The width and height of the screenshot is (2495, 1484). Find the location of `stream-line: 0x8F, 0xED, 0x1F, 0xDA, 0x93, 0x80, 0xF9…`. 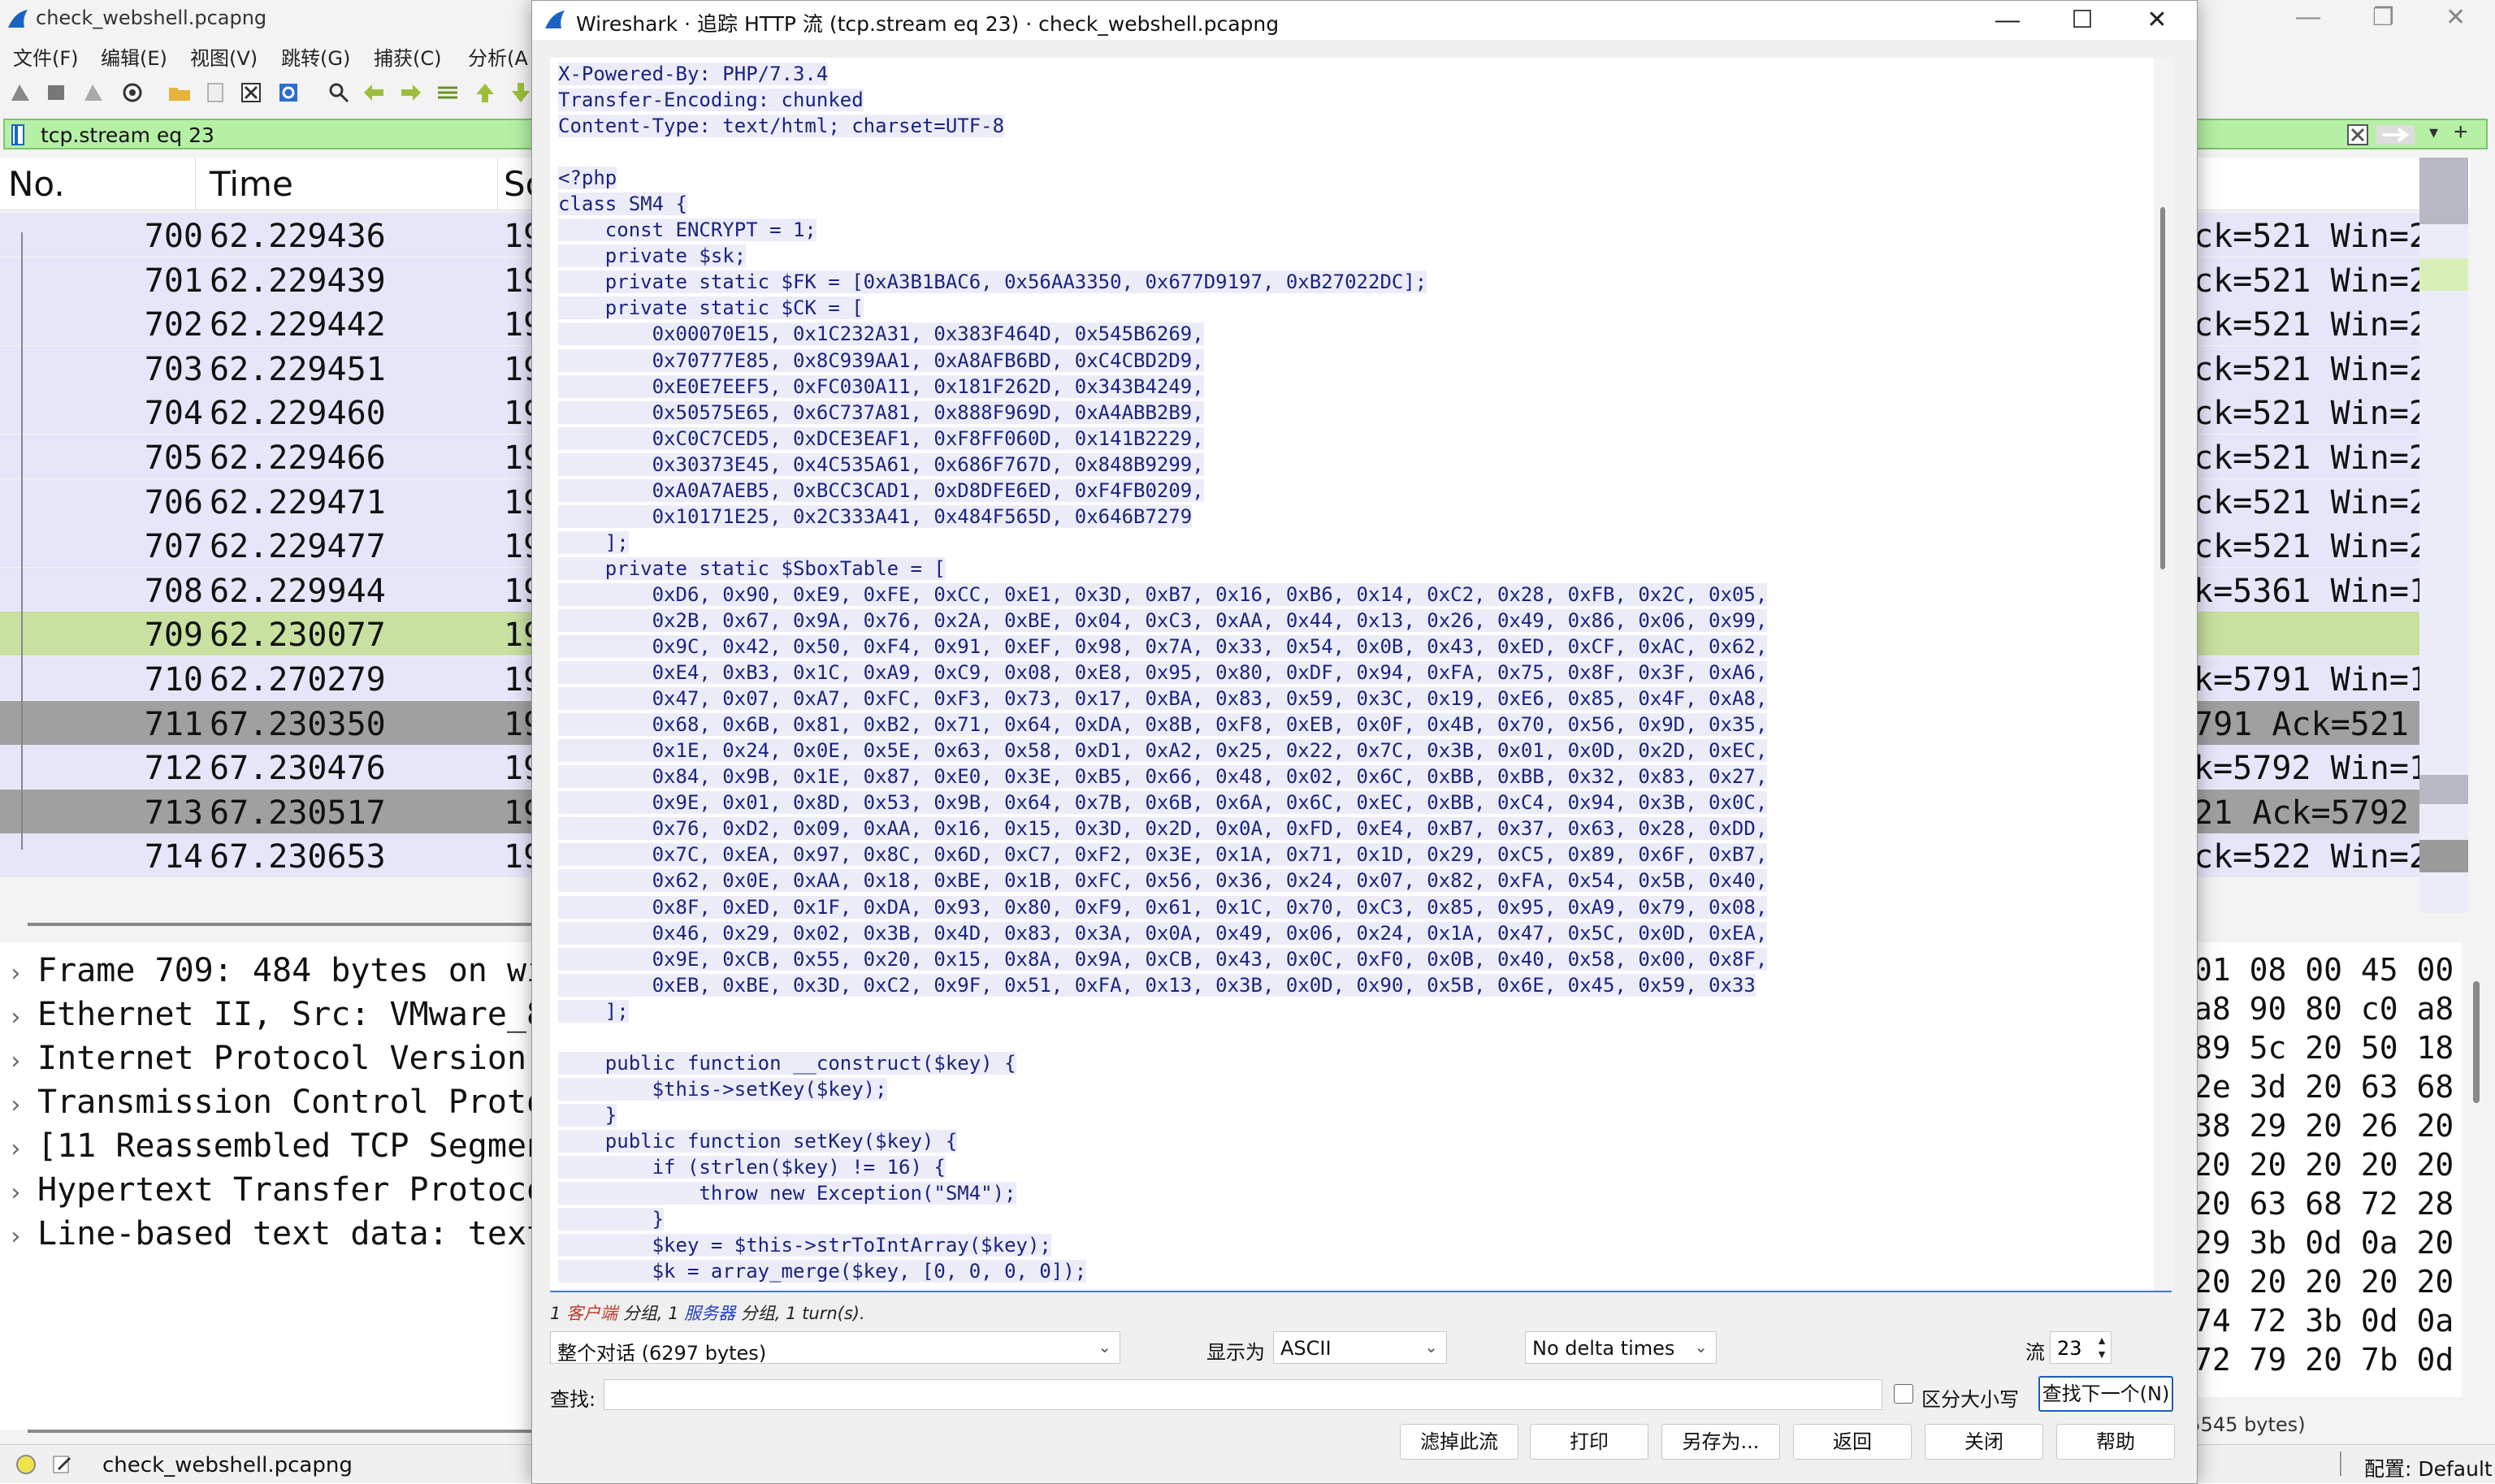

stream-line: 0x8F, 0xED, 0x1F, 0xDA, 0x93, 0x80, 0xF9… is located at coordinates (1163, 907).